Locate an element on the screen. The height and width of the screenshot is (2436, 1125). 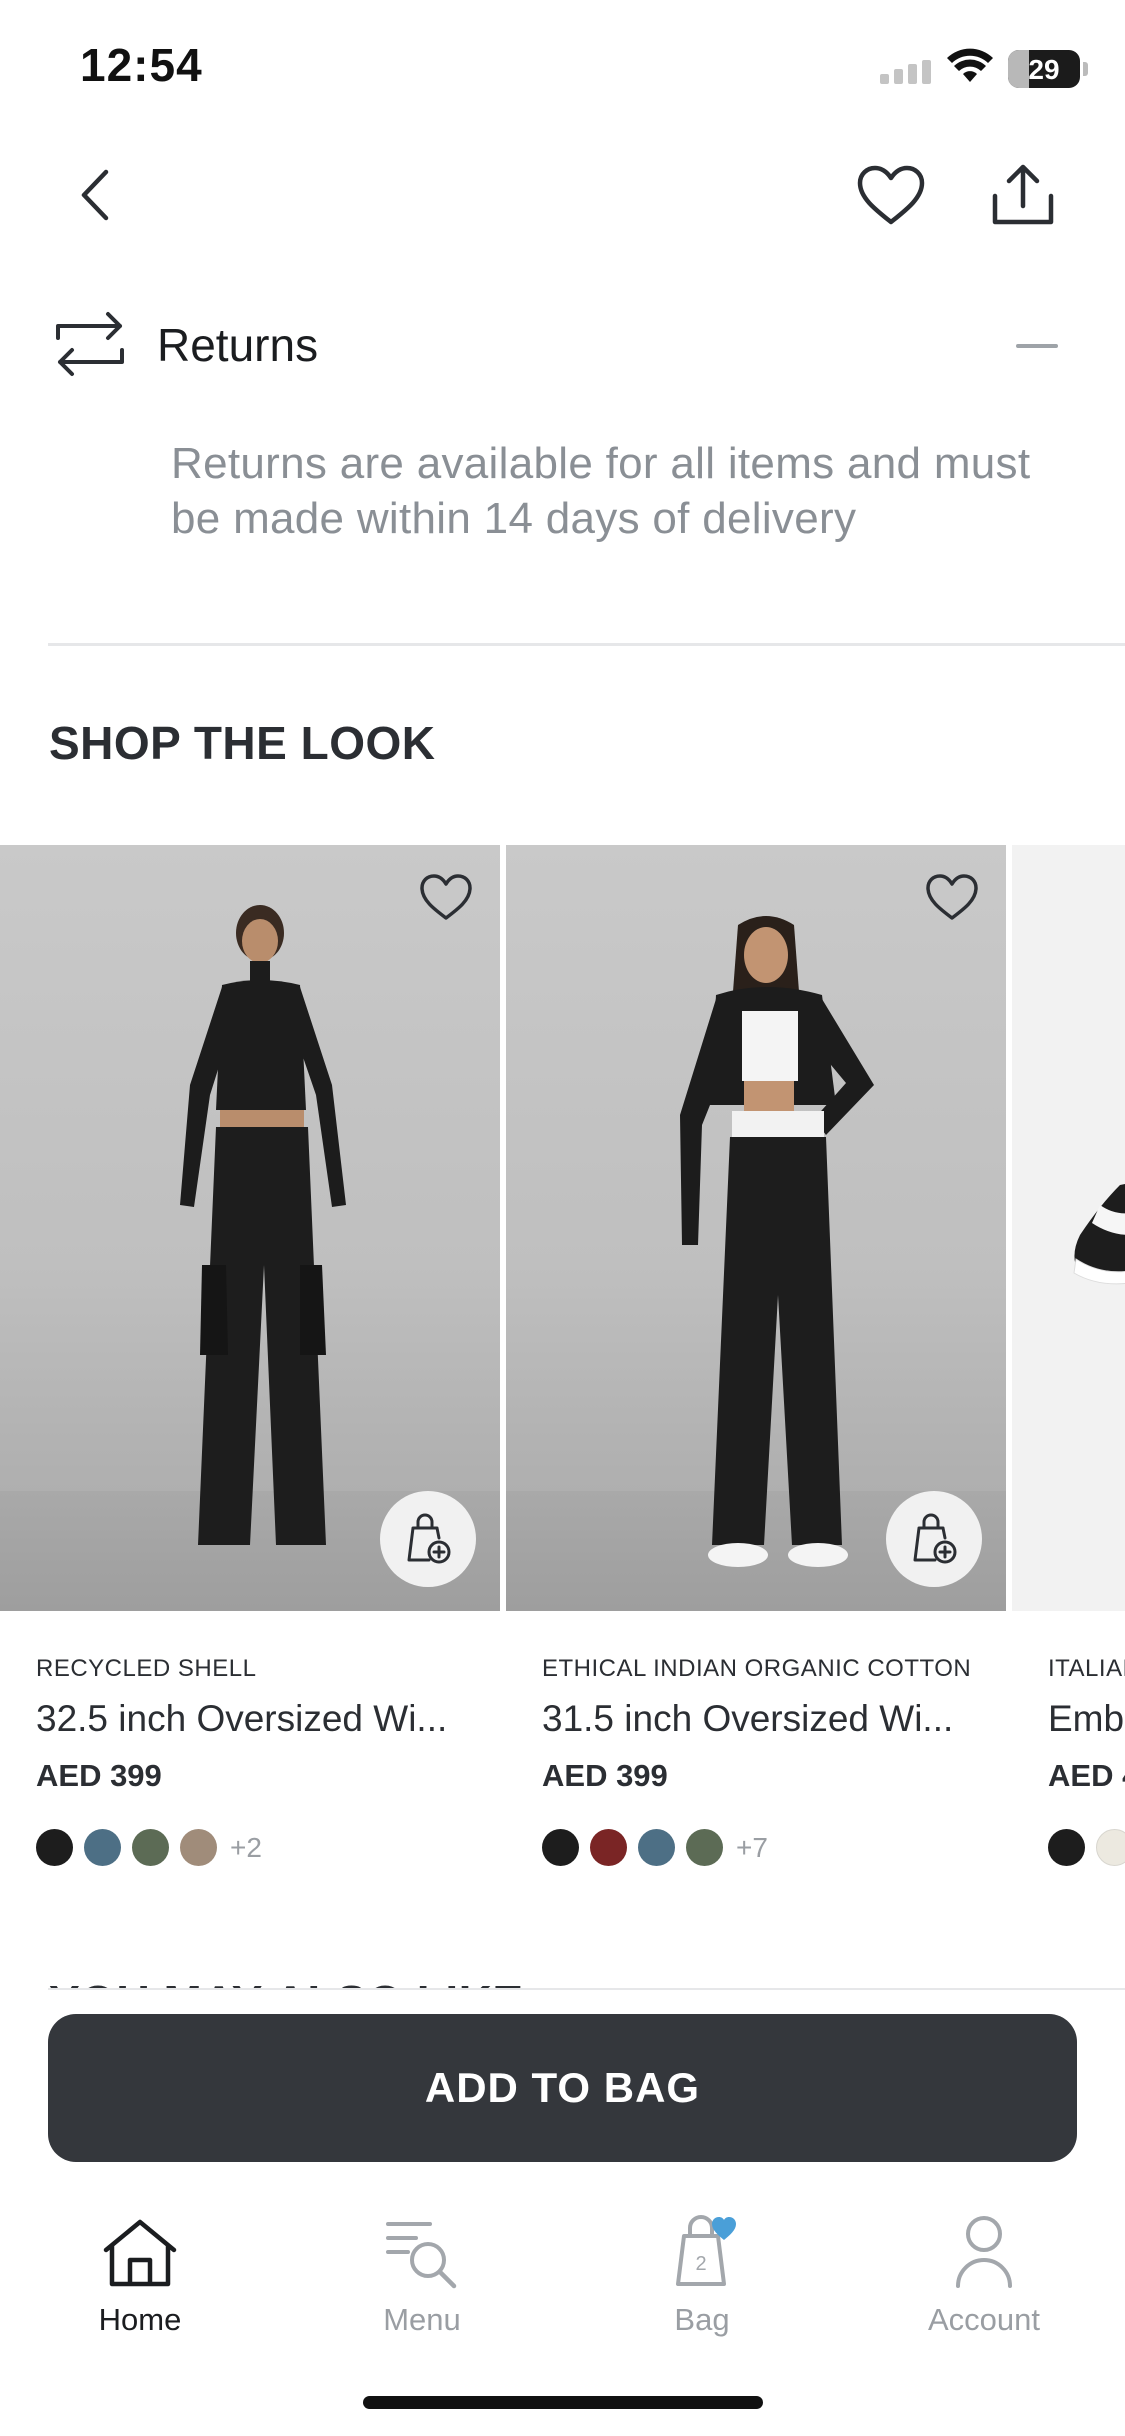
wishlist-heart-icon is located at coordinates (891, 196).